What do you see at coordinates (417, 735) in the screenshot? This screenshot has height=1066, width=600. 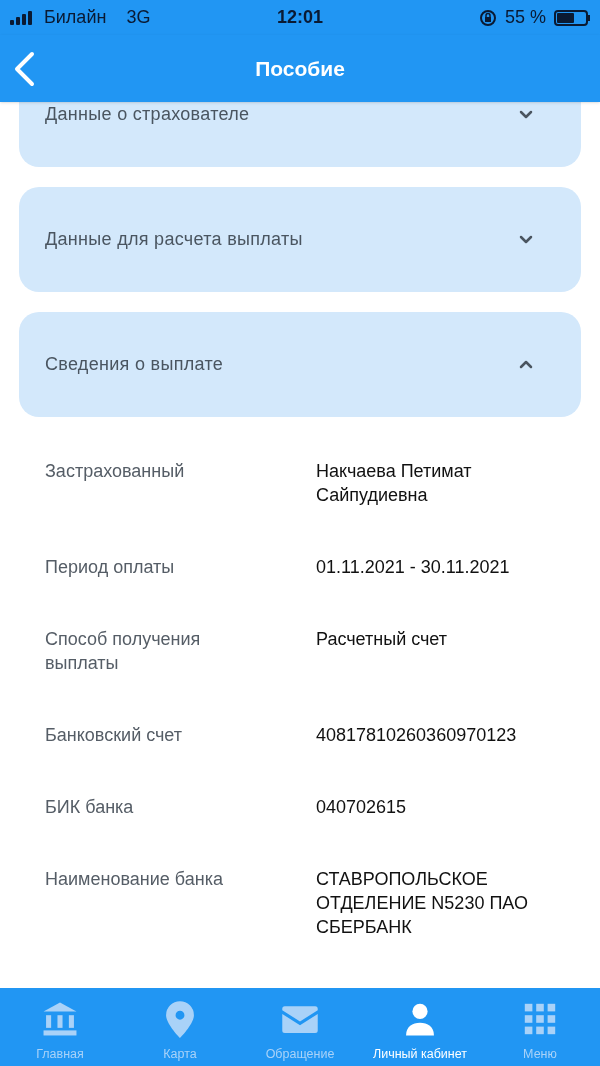 I see `field-value: 40817810260360970123` at bounding box center [417, 735].